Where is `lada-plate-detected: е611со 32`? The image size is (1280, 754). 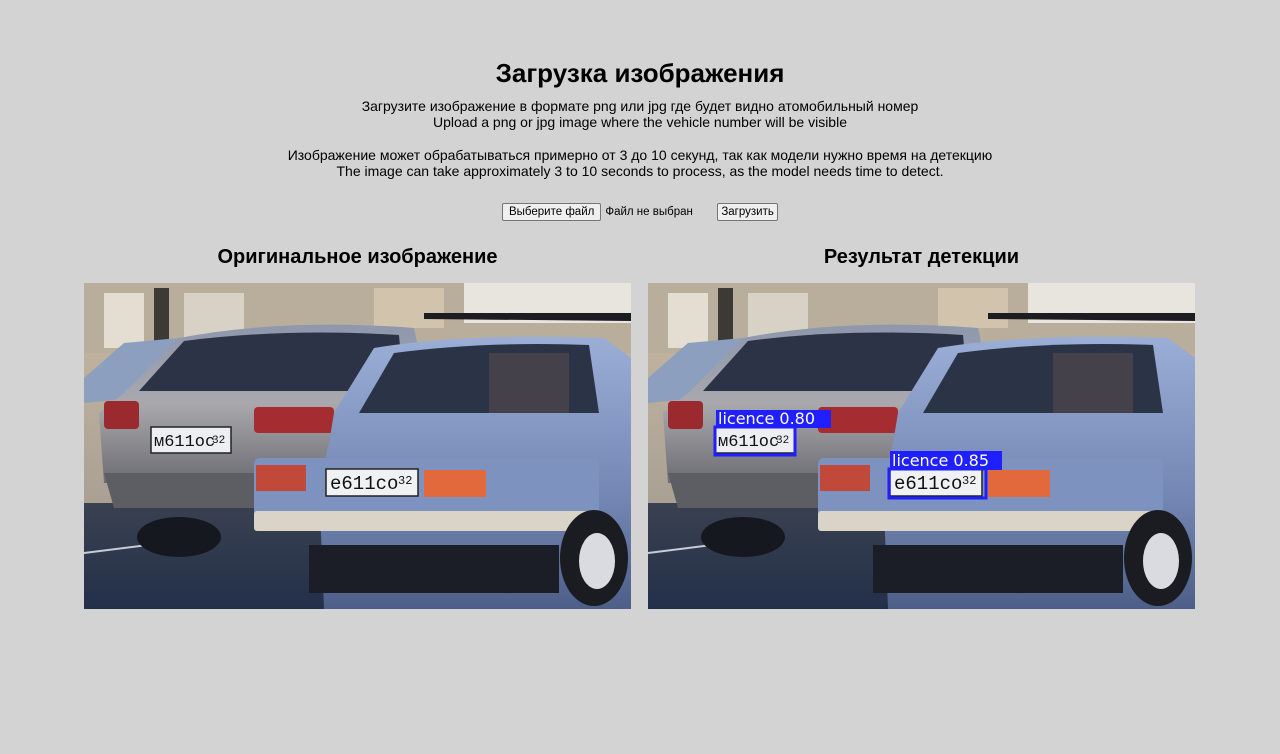 lada-plate-detected: е611со 32 is located at coordinates (936, 482).